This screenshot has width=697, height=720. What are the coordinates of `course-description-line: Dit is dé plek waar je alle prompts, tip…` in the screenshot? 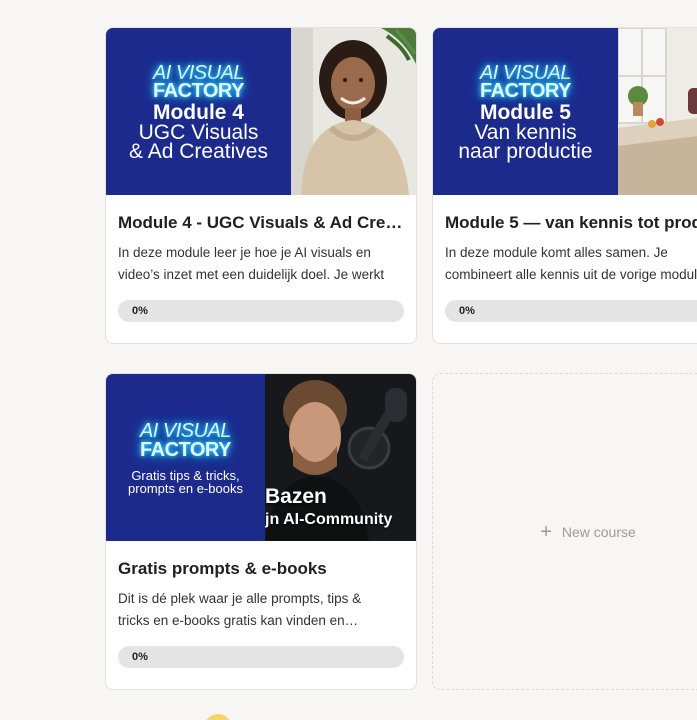 It's located at (240, 598).